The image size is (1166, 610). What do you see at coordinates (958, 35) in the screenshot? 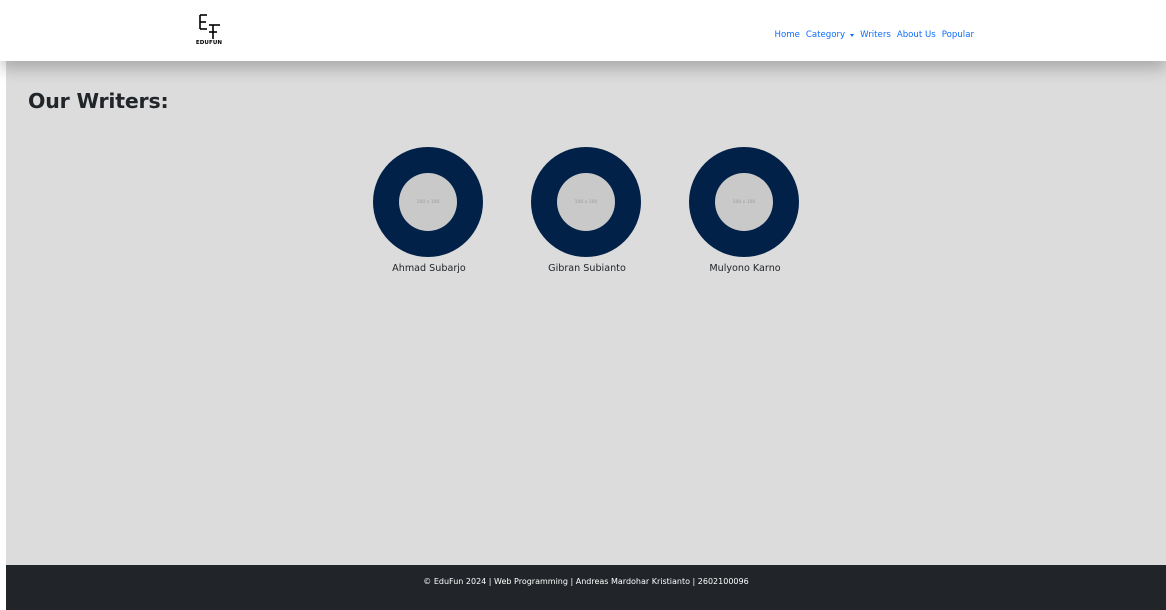
I see `nav-popular: Popular` at bounding box center [958, 35].